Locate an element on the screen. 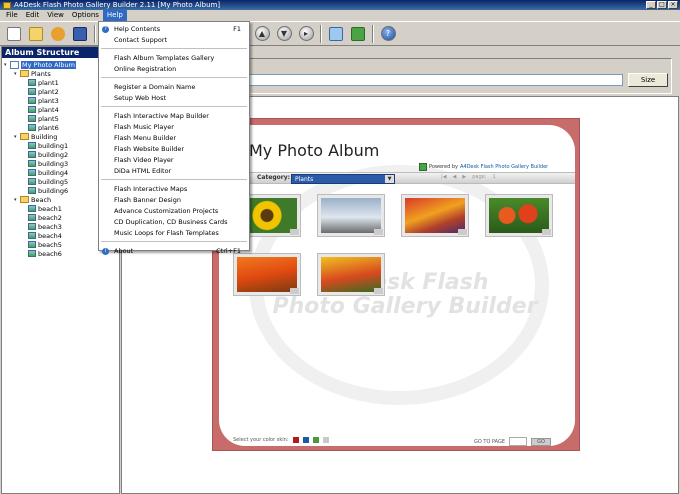  menu-html-editor: DiDa HTML Editor is located at coordinates (174, 171).